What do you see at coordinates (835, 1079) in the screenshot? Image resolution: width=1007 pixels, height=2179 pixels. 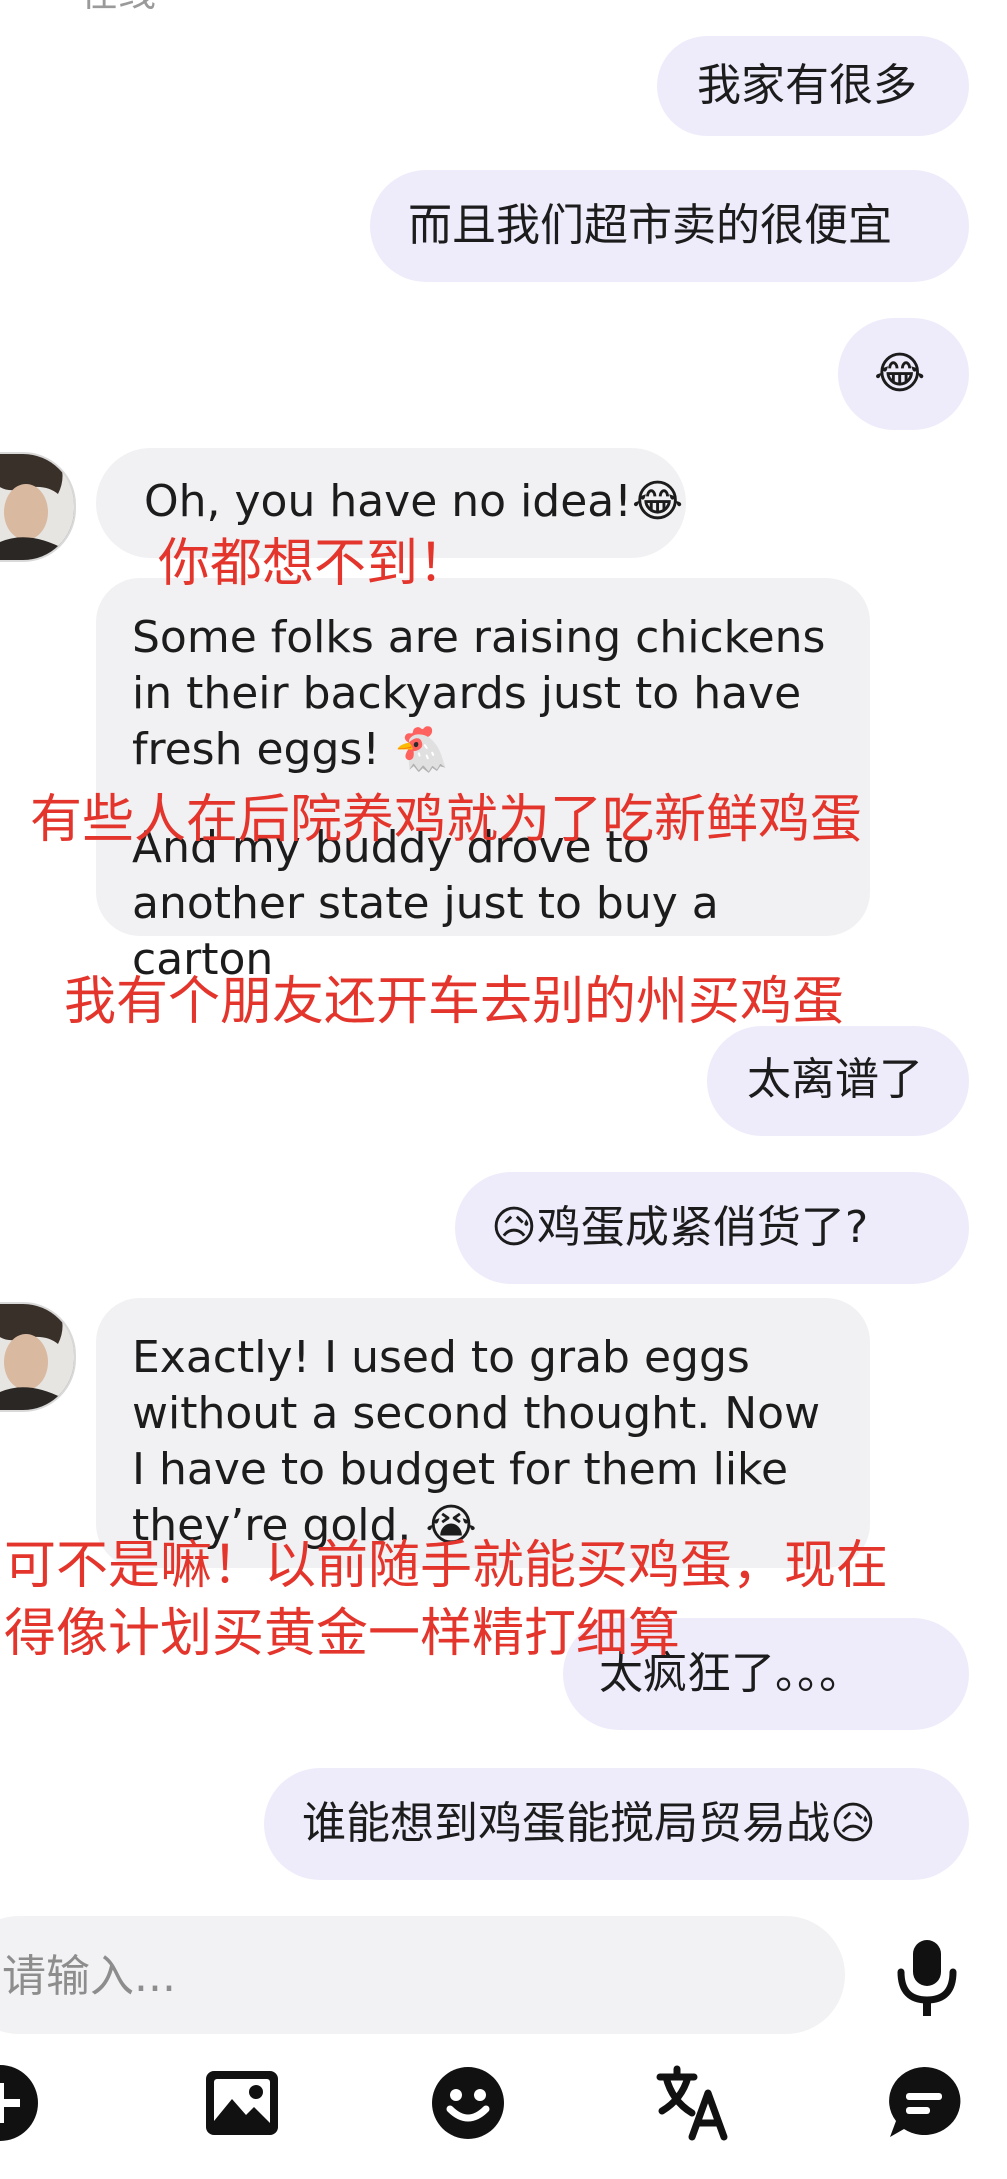 I see `message-text: 太离谱了` at bounding box center [835, 1079].